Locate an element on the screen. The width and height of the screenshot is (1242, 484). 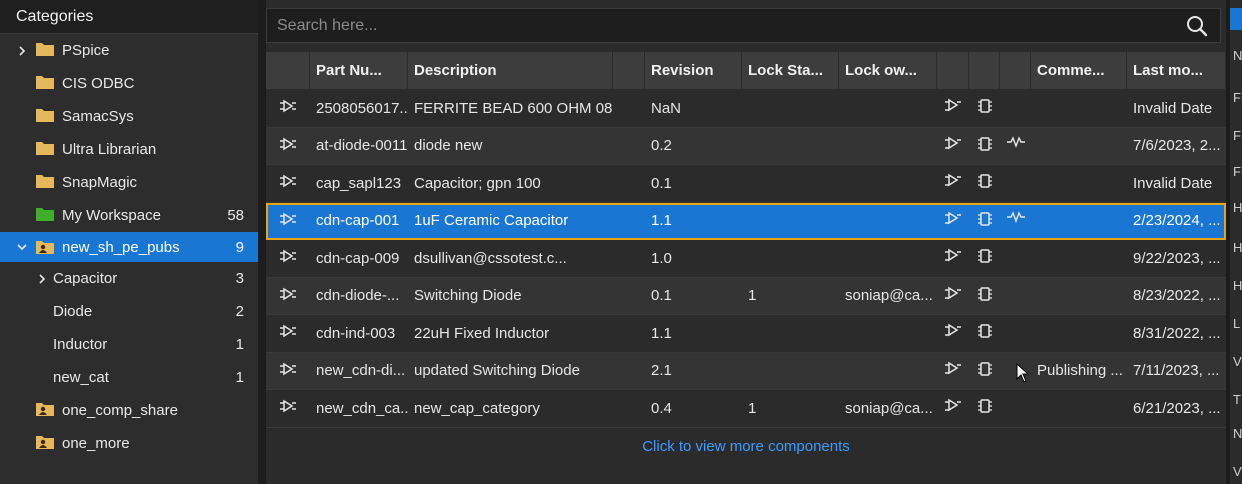
category-count: 58 is located at coordinates (235, 215).